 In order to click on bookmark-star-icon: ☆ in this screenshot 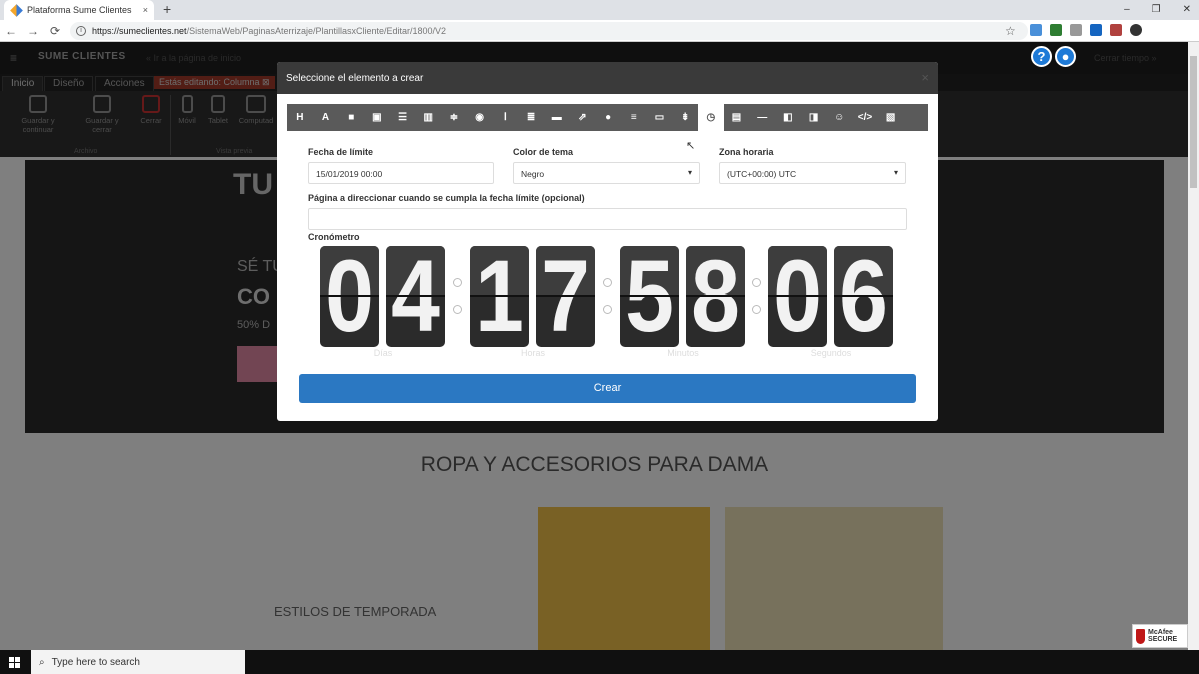, I will do `click(1010, 31)`.